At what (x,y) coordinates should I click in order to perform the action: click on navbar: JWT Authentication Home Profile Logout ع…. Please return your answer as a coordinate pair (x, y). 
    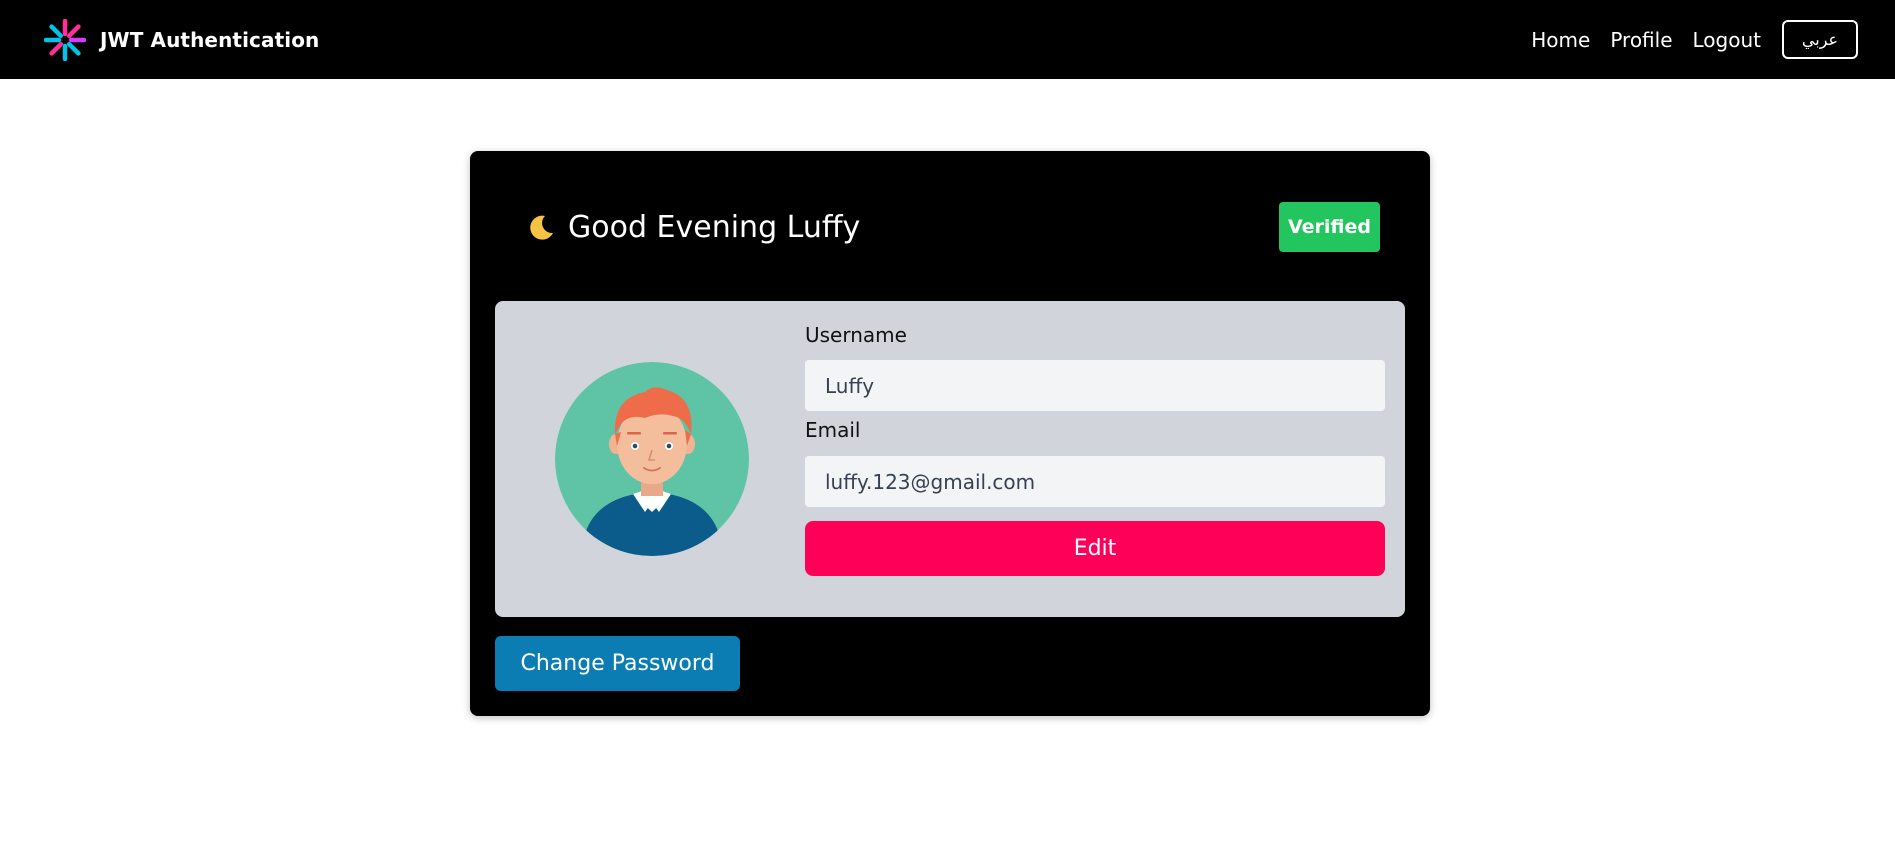
    Looking at the image, I should click on (947, 39).